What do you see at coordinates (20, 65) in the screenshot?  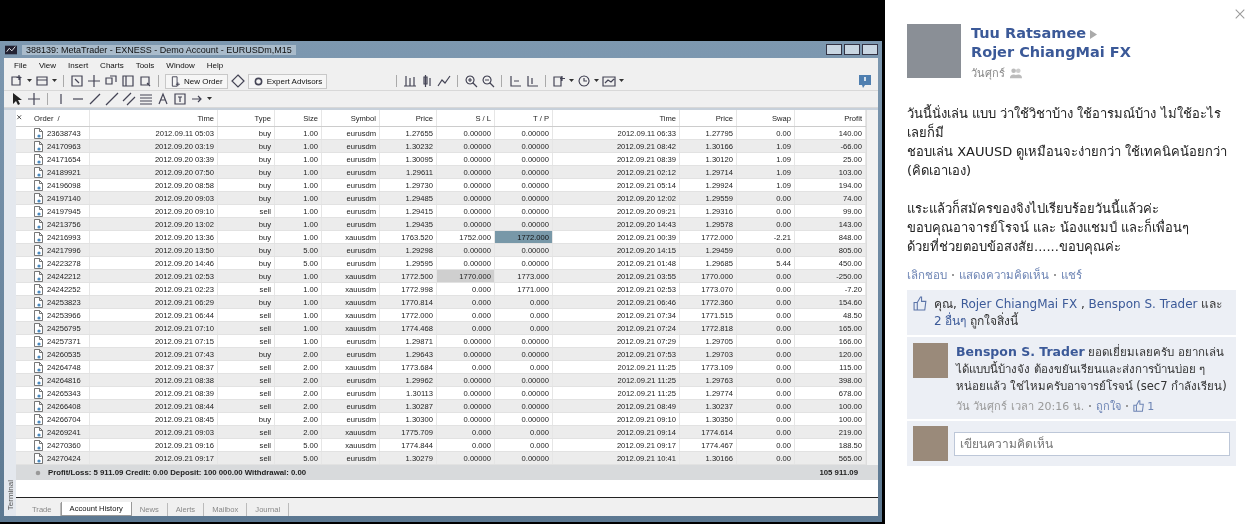 I see `menu-item: File` at bounding box center [20, 65].